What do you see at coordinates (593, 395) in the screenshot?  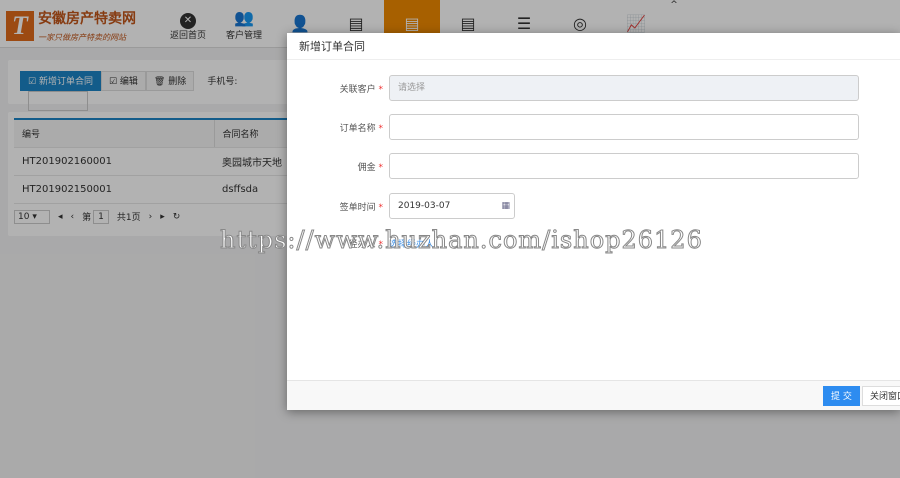 I see `modal-footer: 提 交 关闭窗口` at bounding box center [593, 395].